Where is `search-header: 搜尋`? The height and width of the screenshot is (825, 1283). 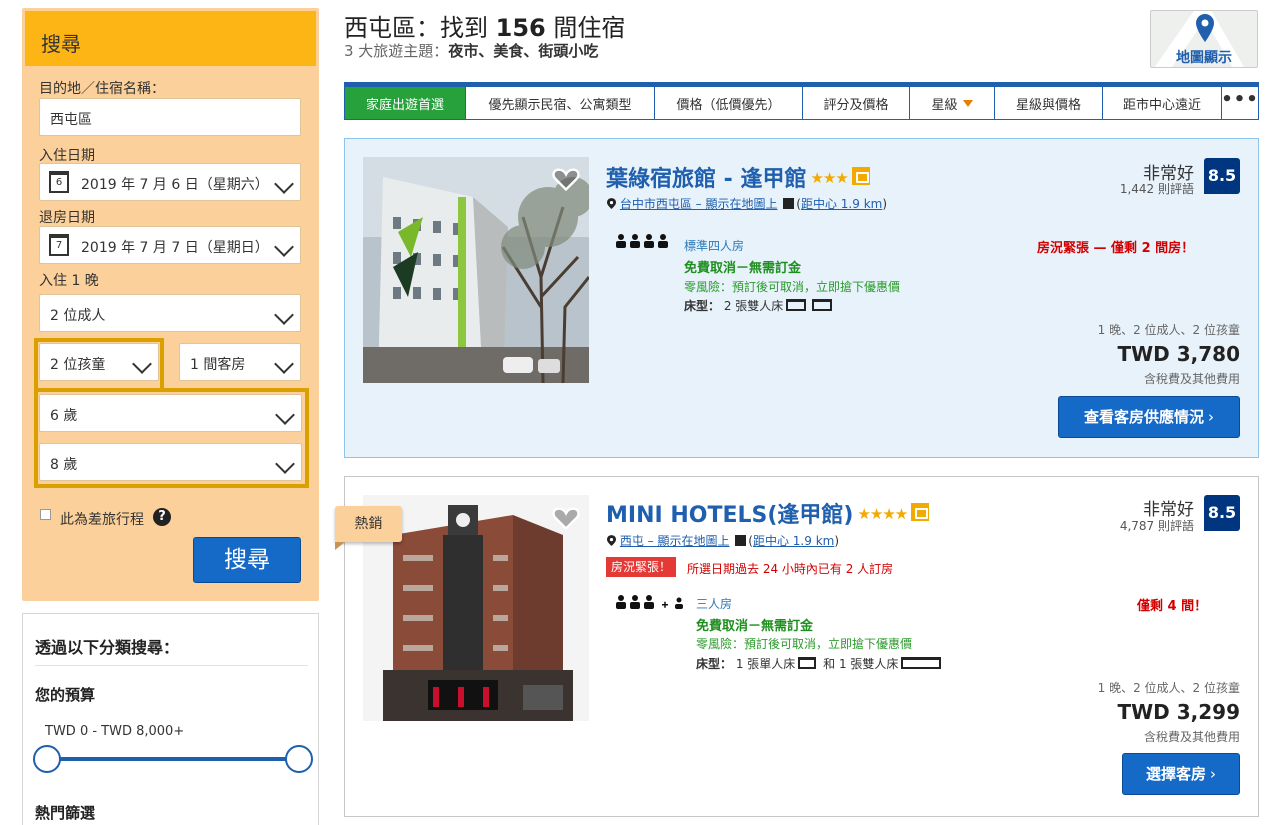
search-header: 搜尋 is located at coordinates (170, 38).